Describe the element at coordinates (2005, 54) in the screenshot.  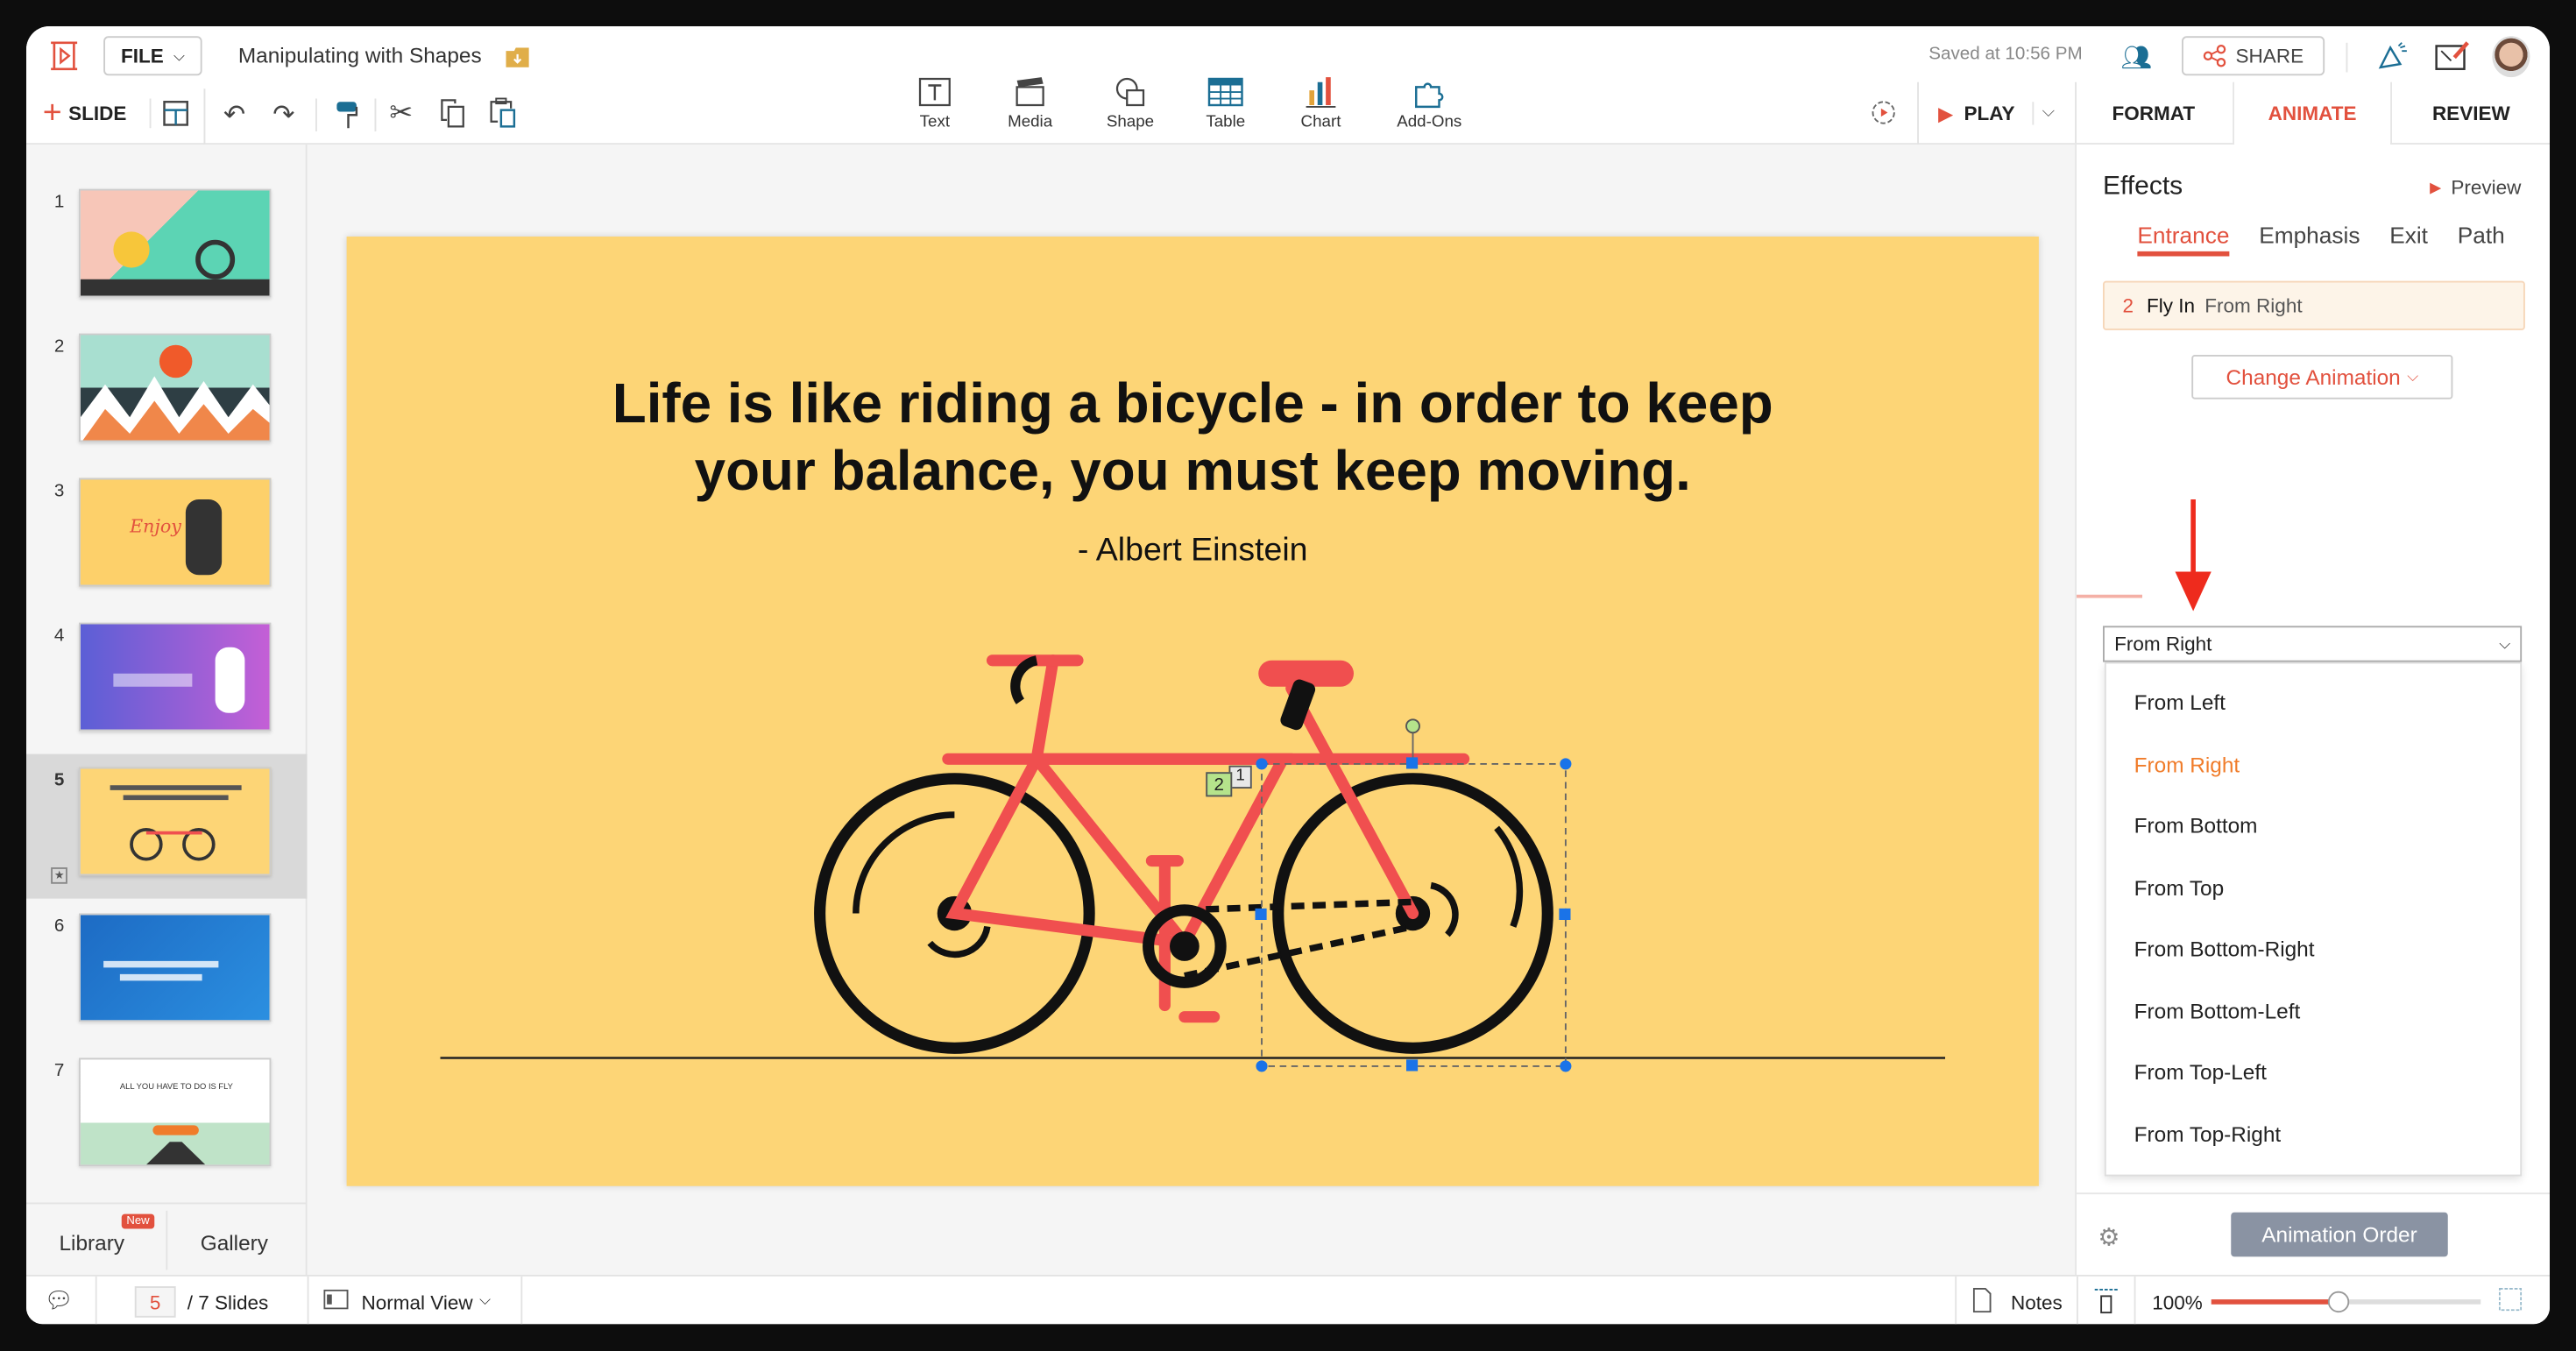
I see `saved-status: Saved at 10:56 PM` at that location.